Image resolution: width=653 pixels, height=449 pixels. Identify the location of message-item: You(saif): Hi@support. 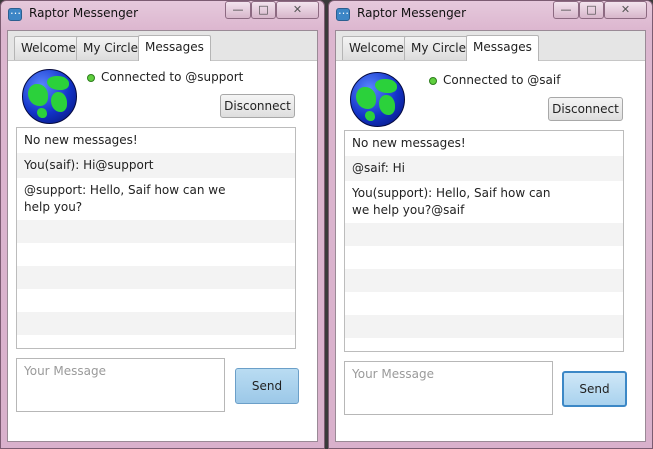
(156, 165).